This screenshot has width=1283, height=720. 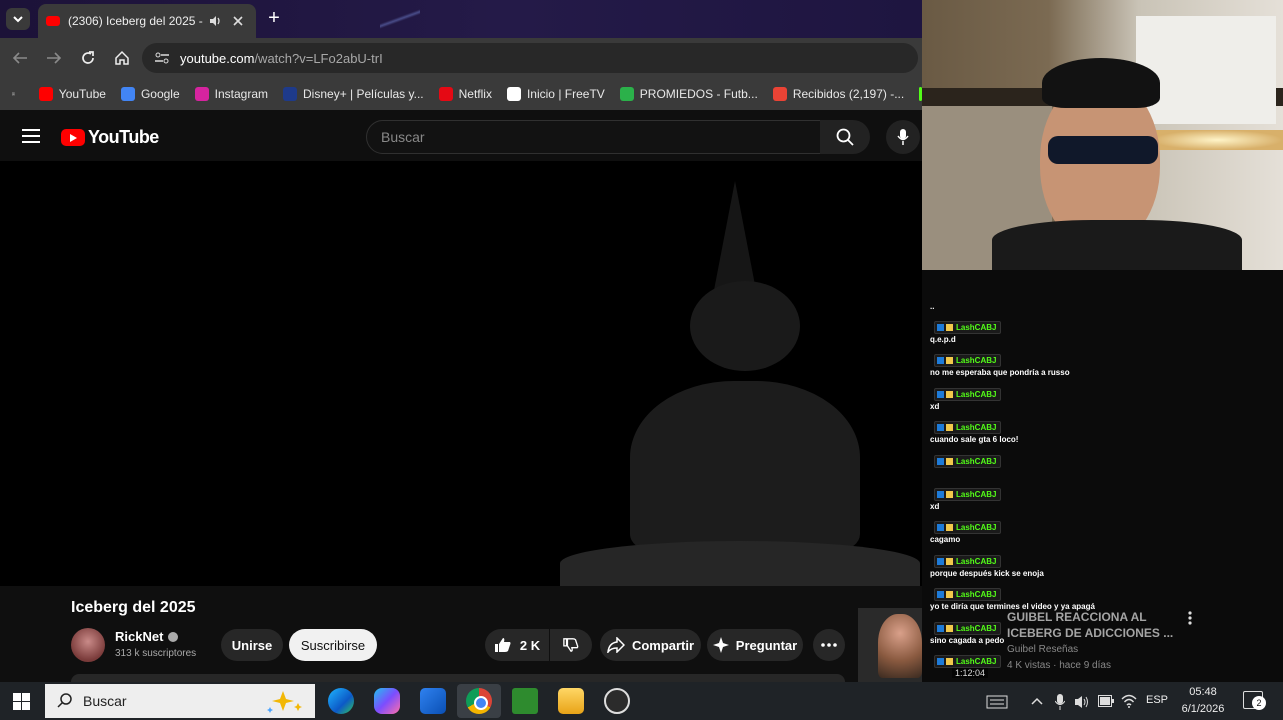 I want to click on bookmark-item: YouTube, so click(x=72, y=94).